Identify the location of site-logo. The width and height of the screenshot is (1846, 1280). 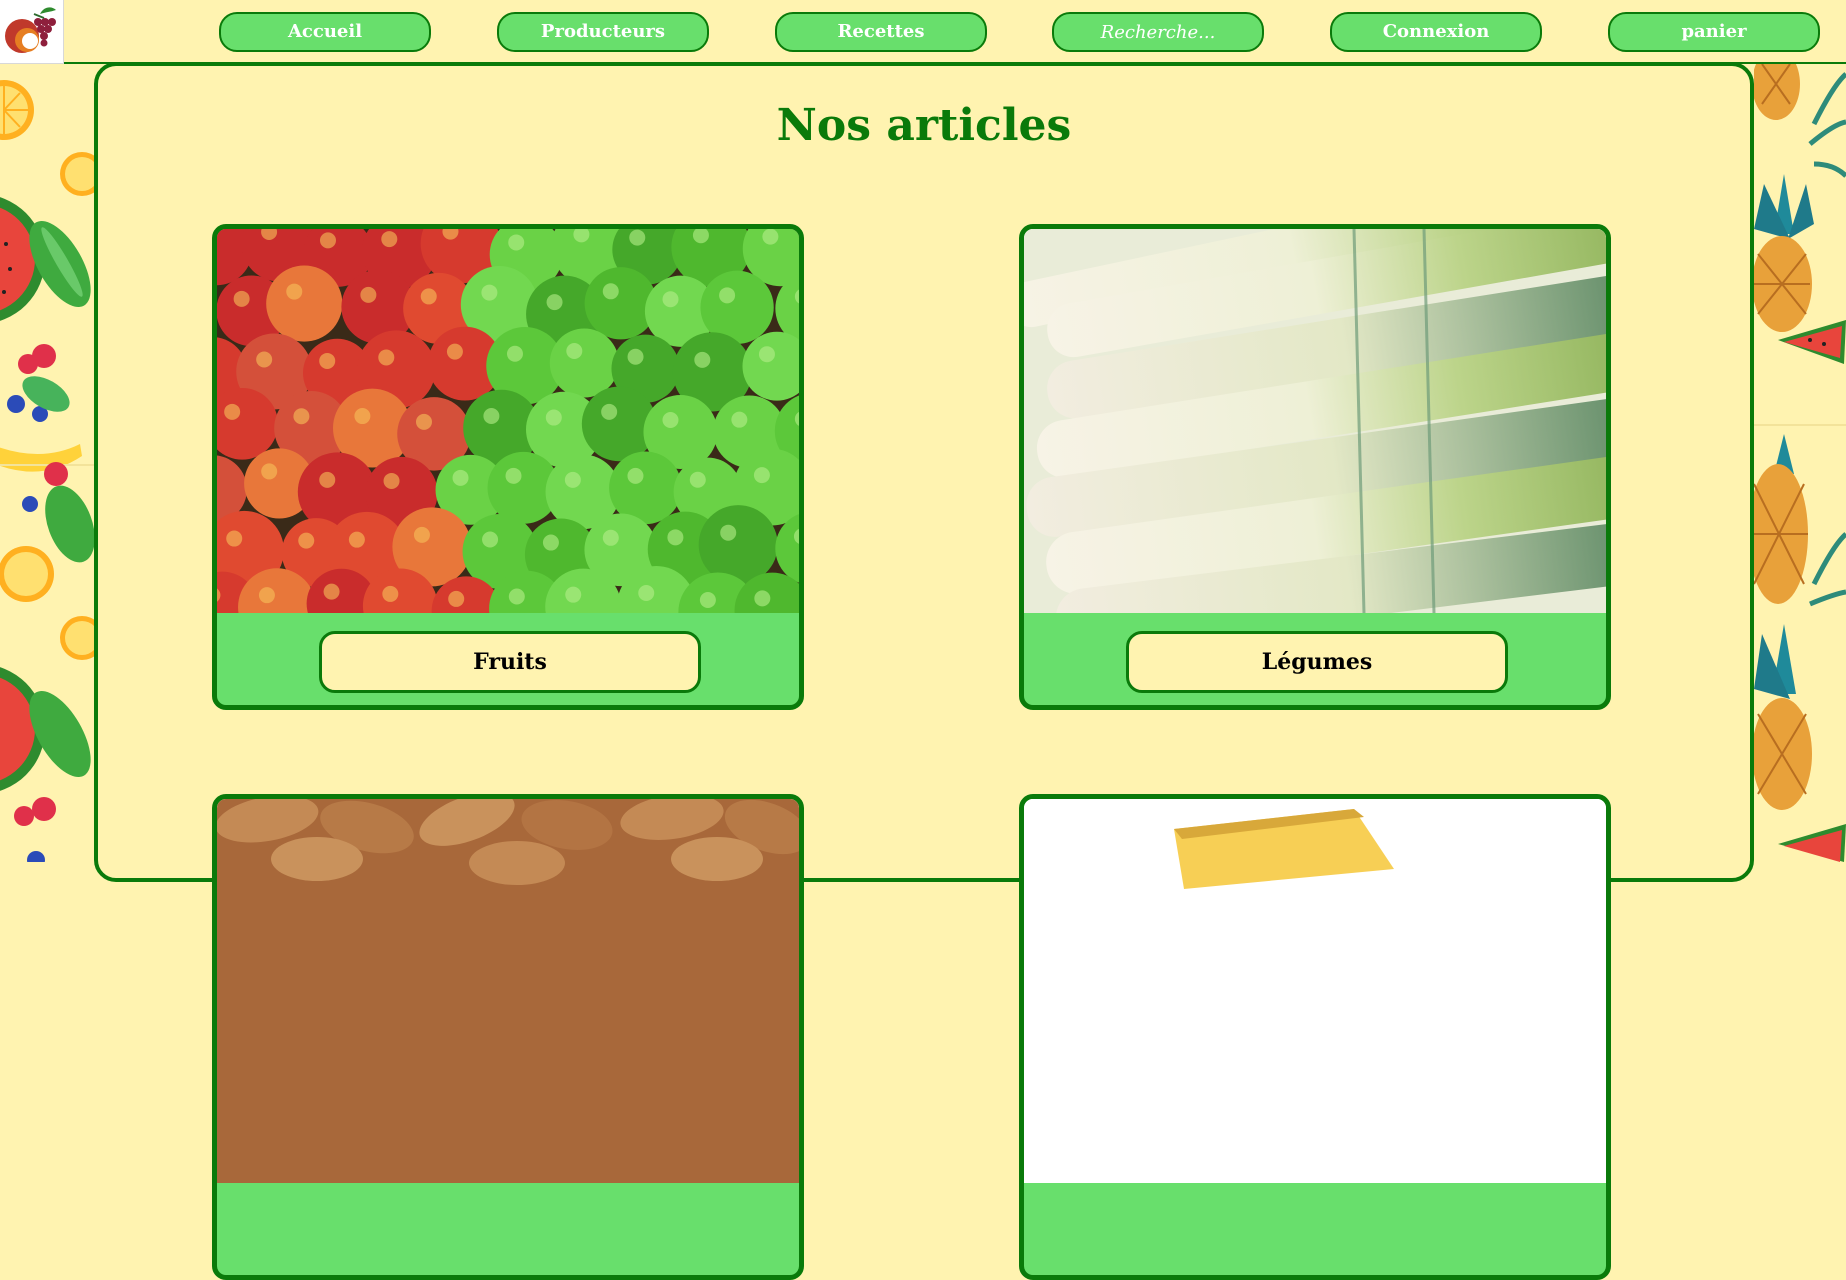
(32, 32).